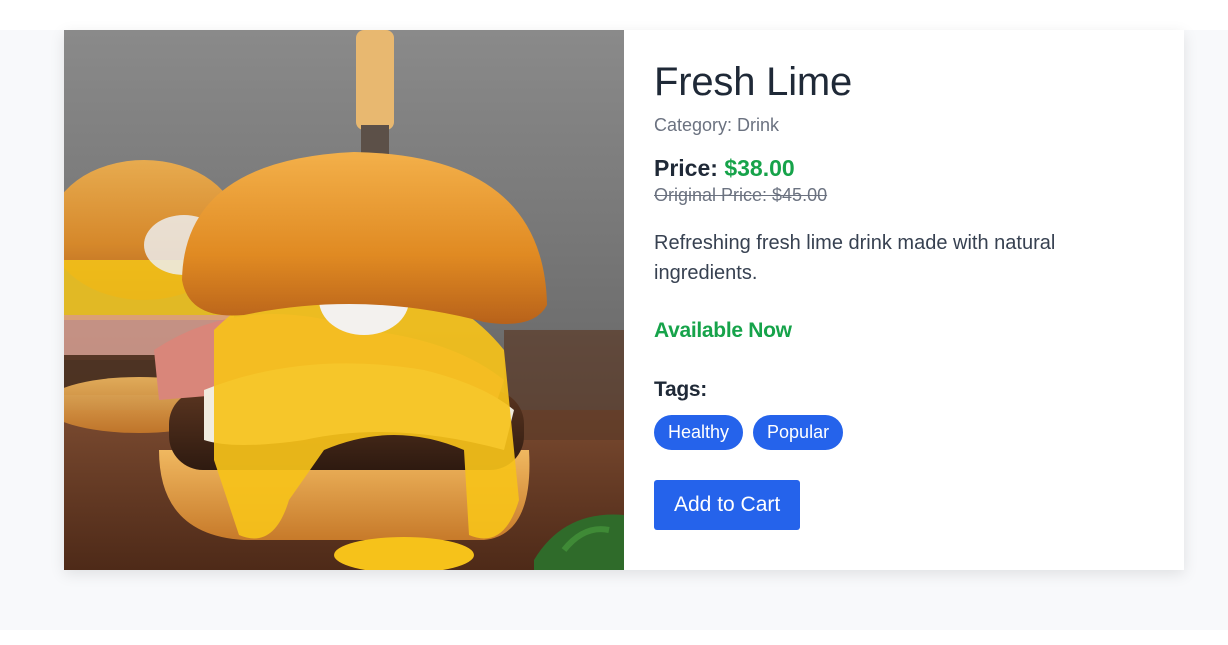 This screenshot has height=645, width=1228. Describe the element at coordinates (699, 432) in the screenshot. I see `tag-healthy: Healthy` at that location.